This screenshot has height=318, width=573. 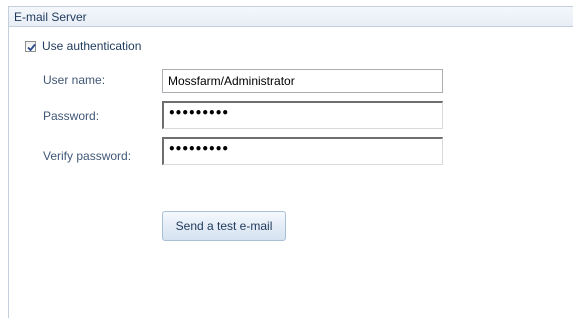 What do you see at coordinates (224, 226) in the screenshot?
I see `send-test-email-button: Send a test e-mail` at bounding box center [224, 226].